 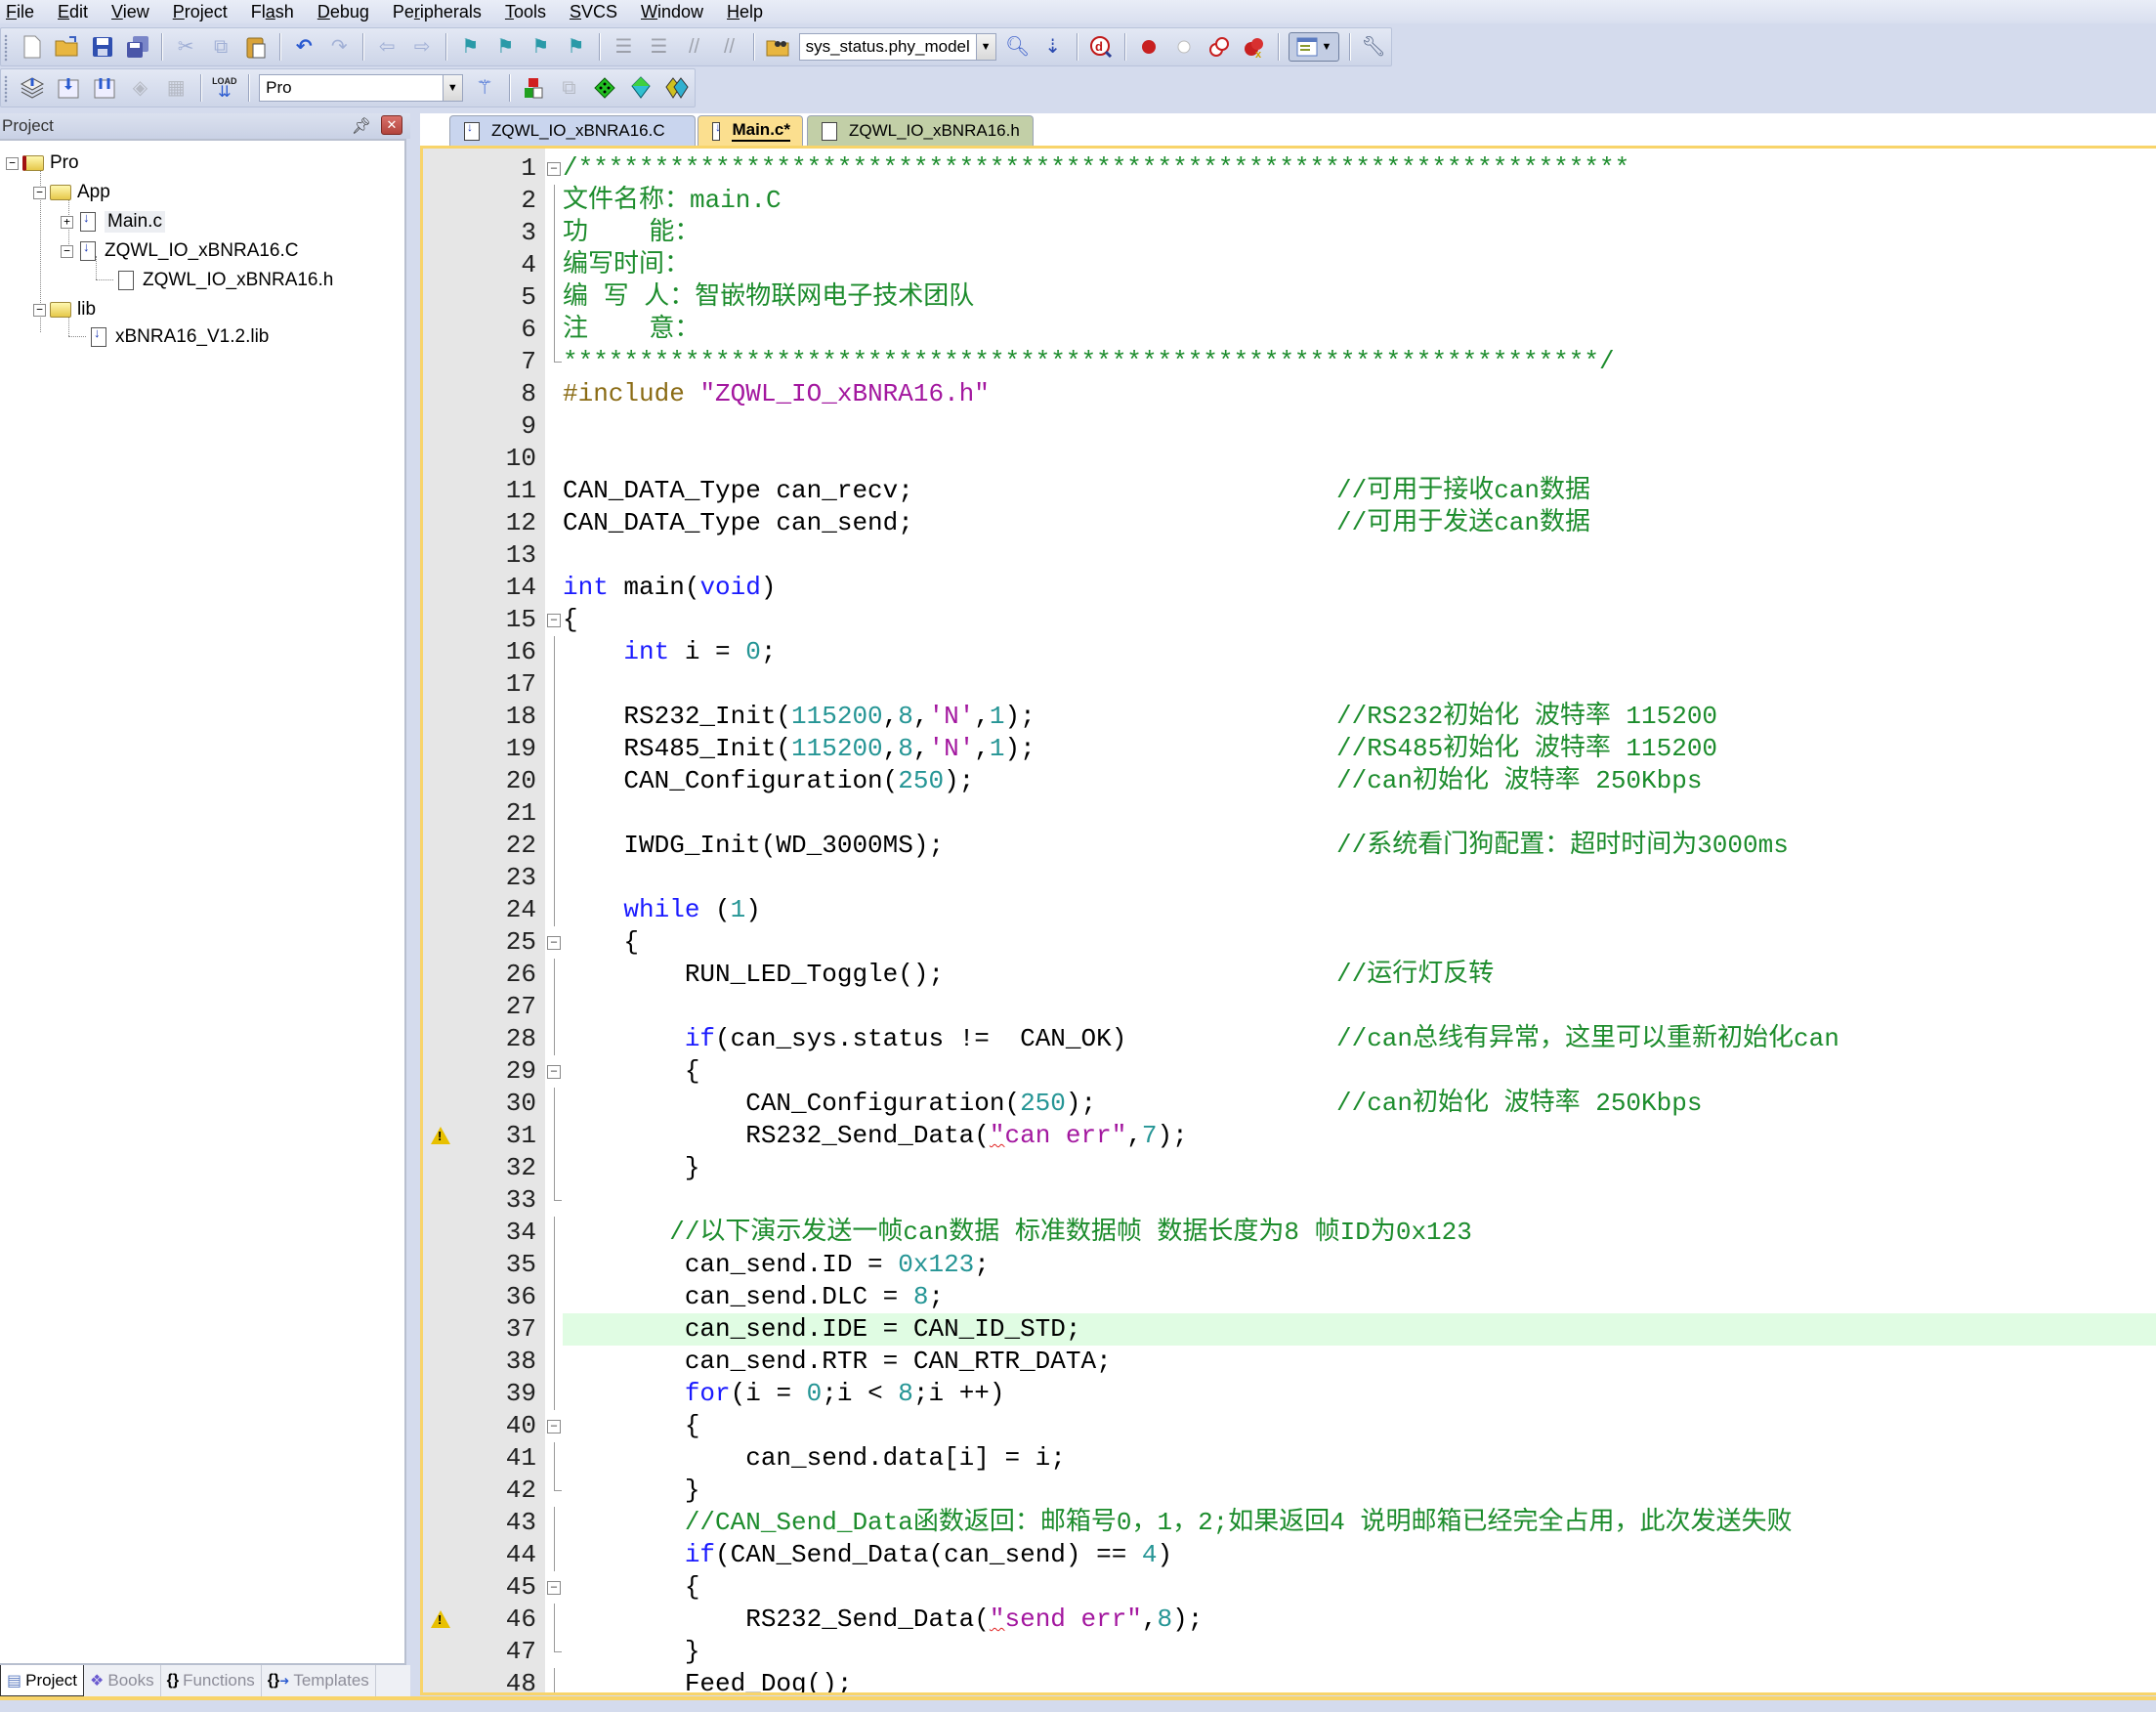 I want to click on code-line: 35 can_send.ID = 0x123;, so click(x=1290, y=1265).